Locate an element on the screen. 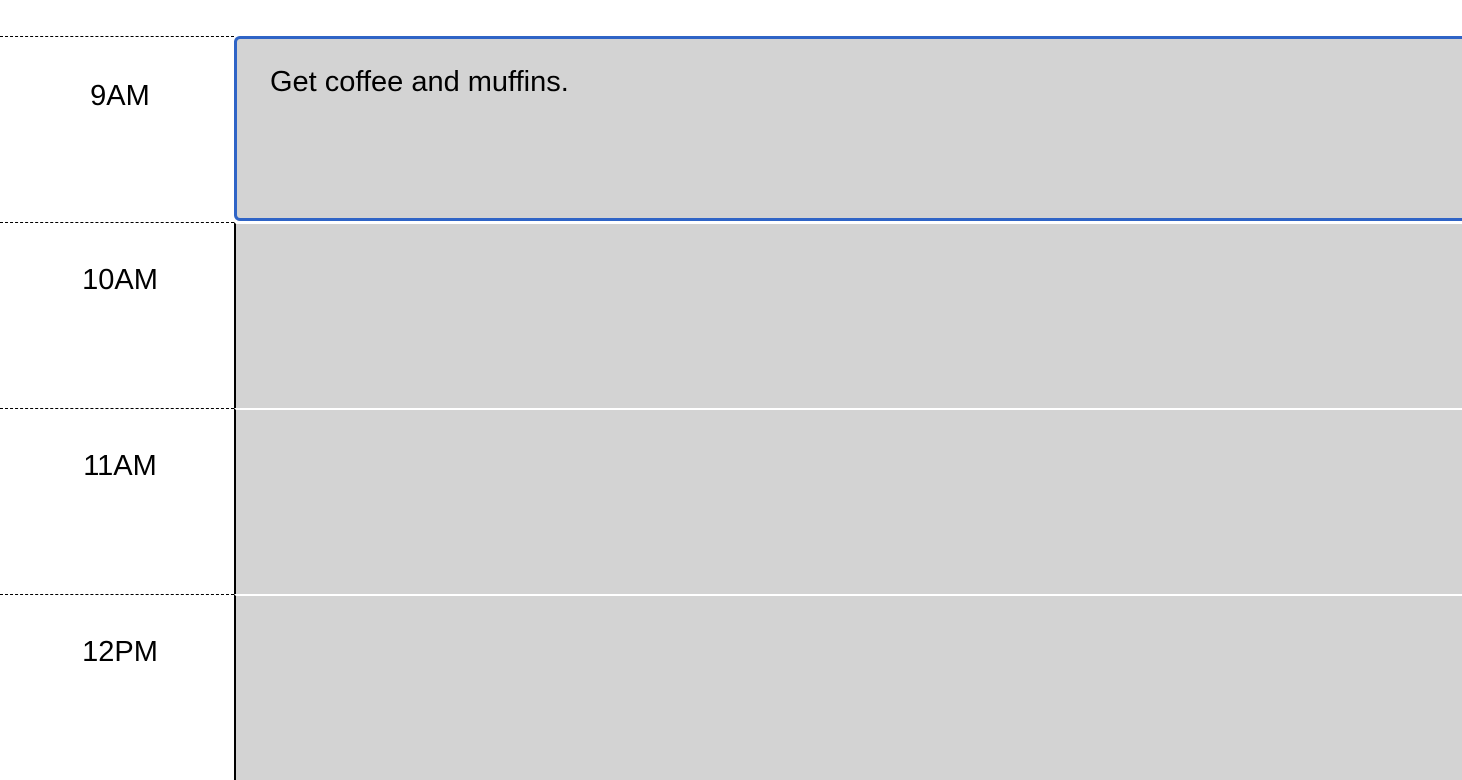  hour-label: 11AM is located at coordinates (120, 466).